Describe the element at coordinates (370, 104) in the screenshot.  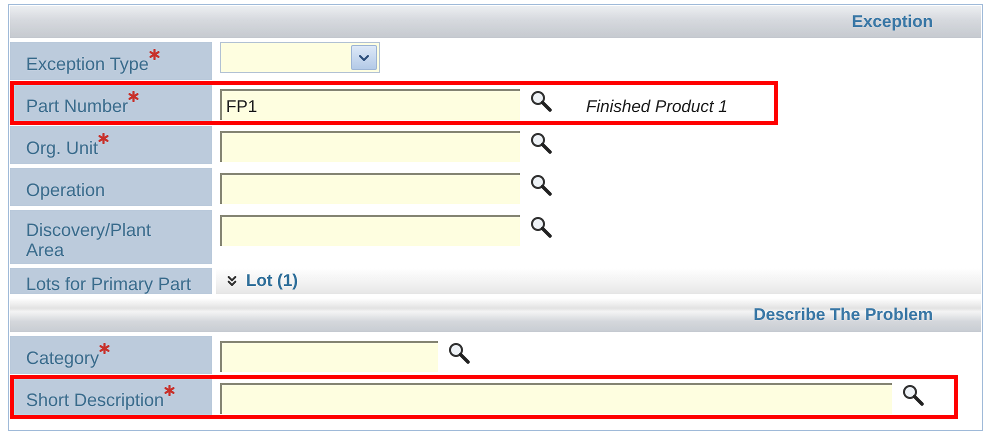
I see `text-field: FP1` at that location.